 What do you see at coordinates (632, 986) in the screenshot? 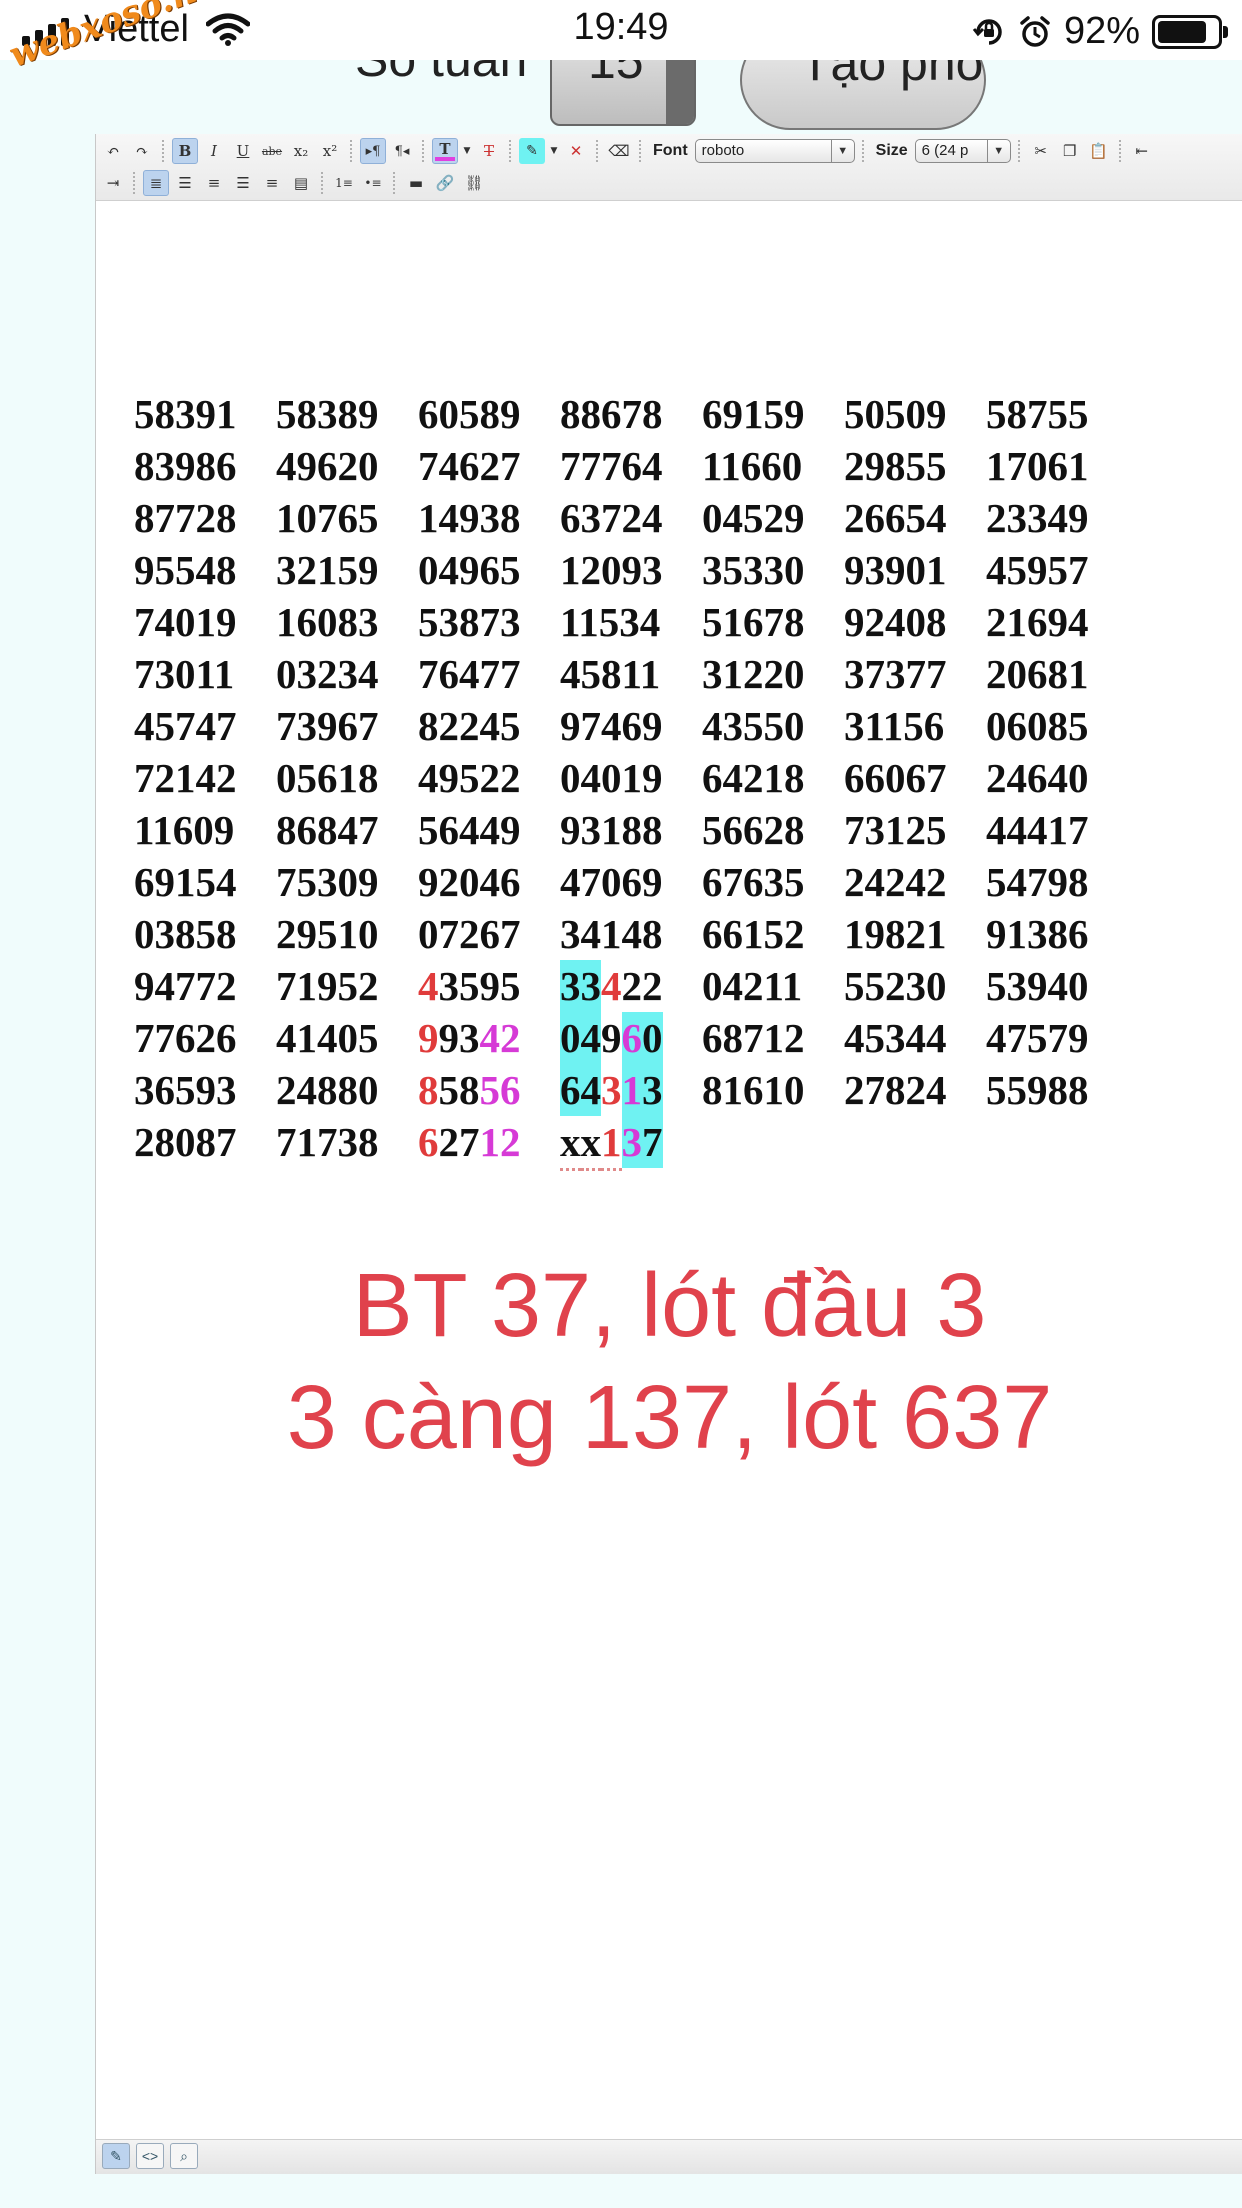
I see `number-digit: 2` at bounding box center [632, 986].